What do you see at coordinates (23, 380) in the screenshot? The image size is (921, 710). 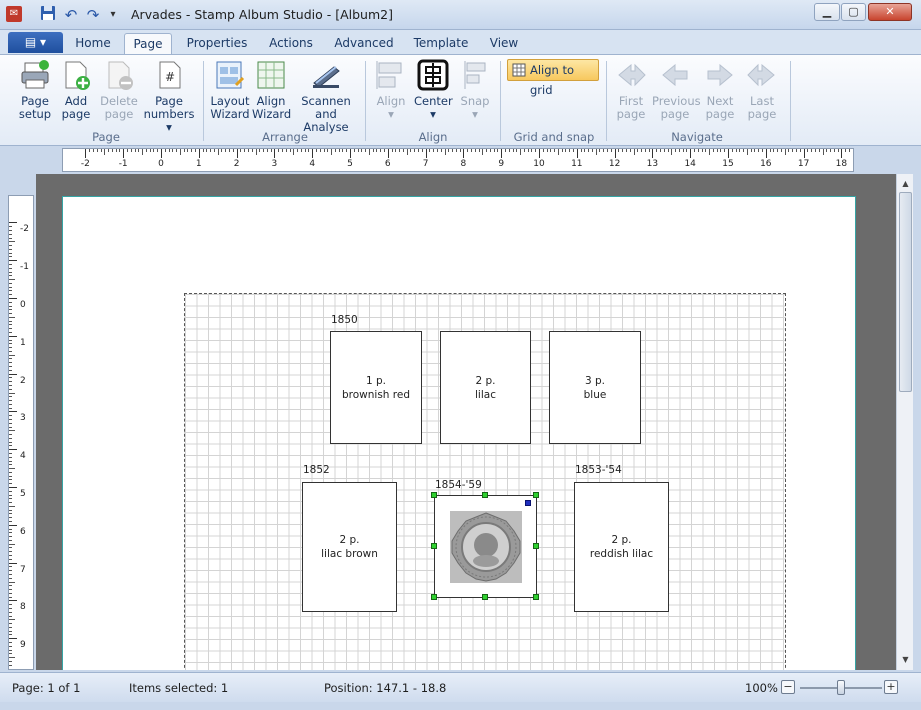 I see `ruler-label: 2` at bounding box center [23, 380].